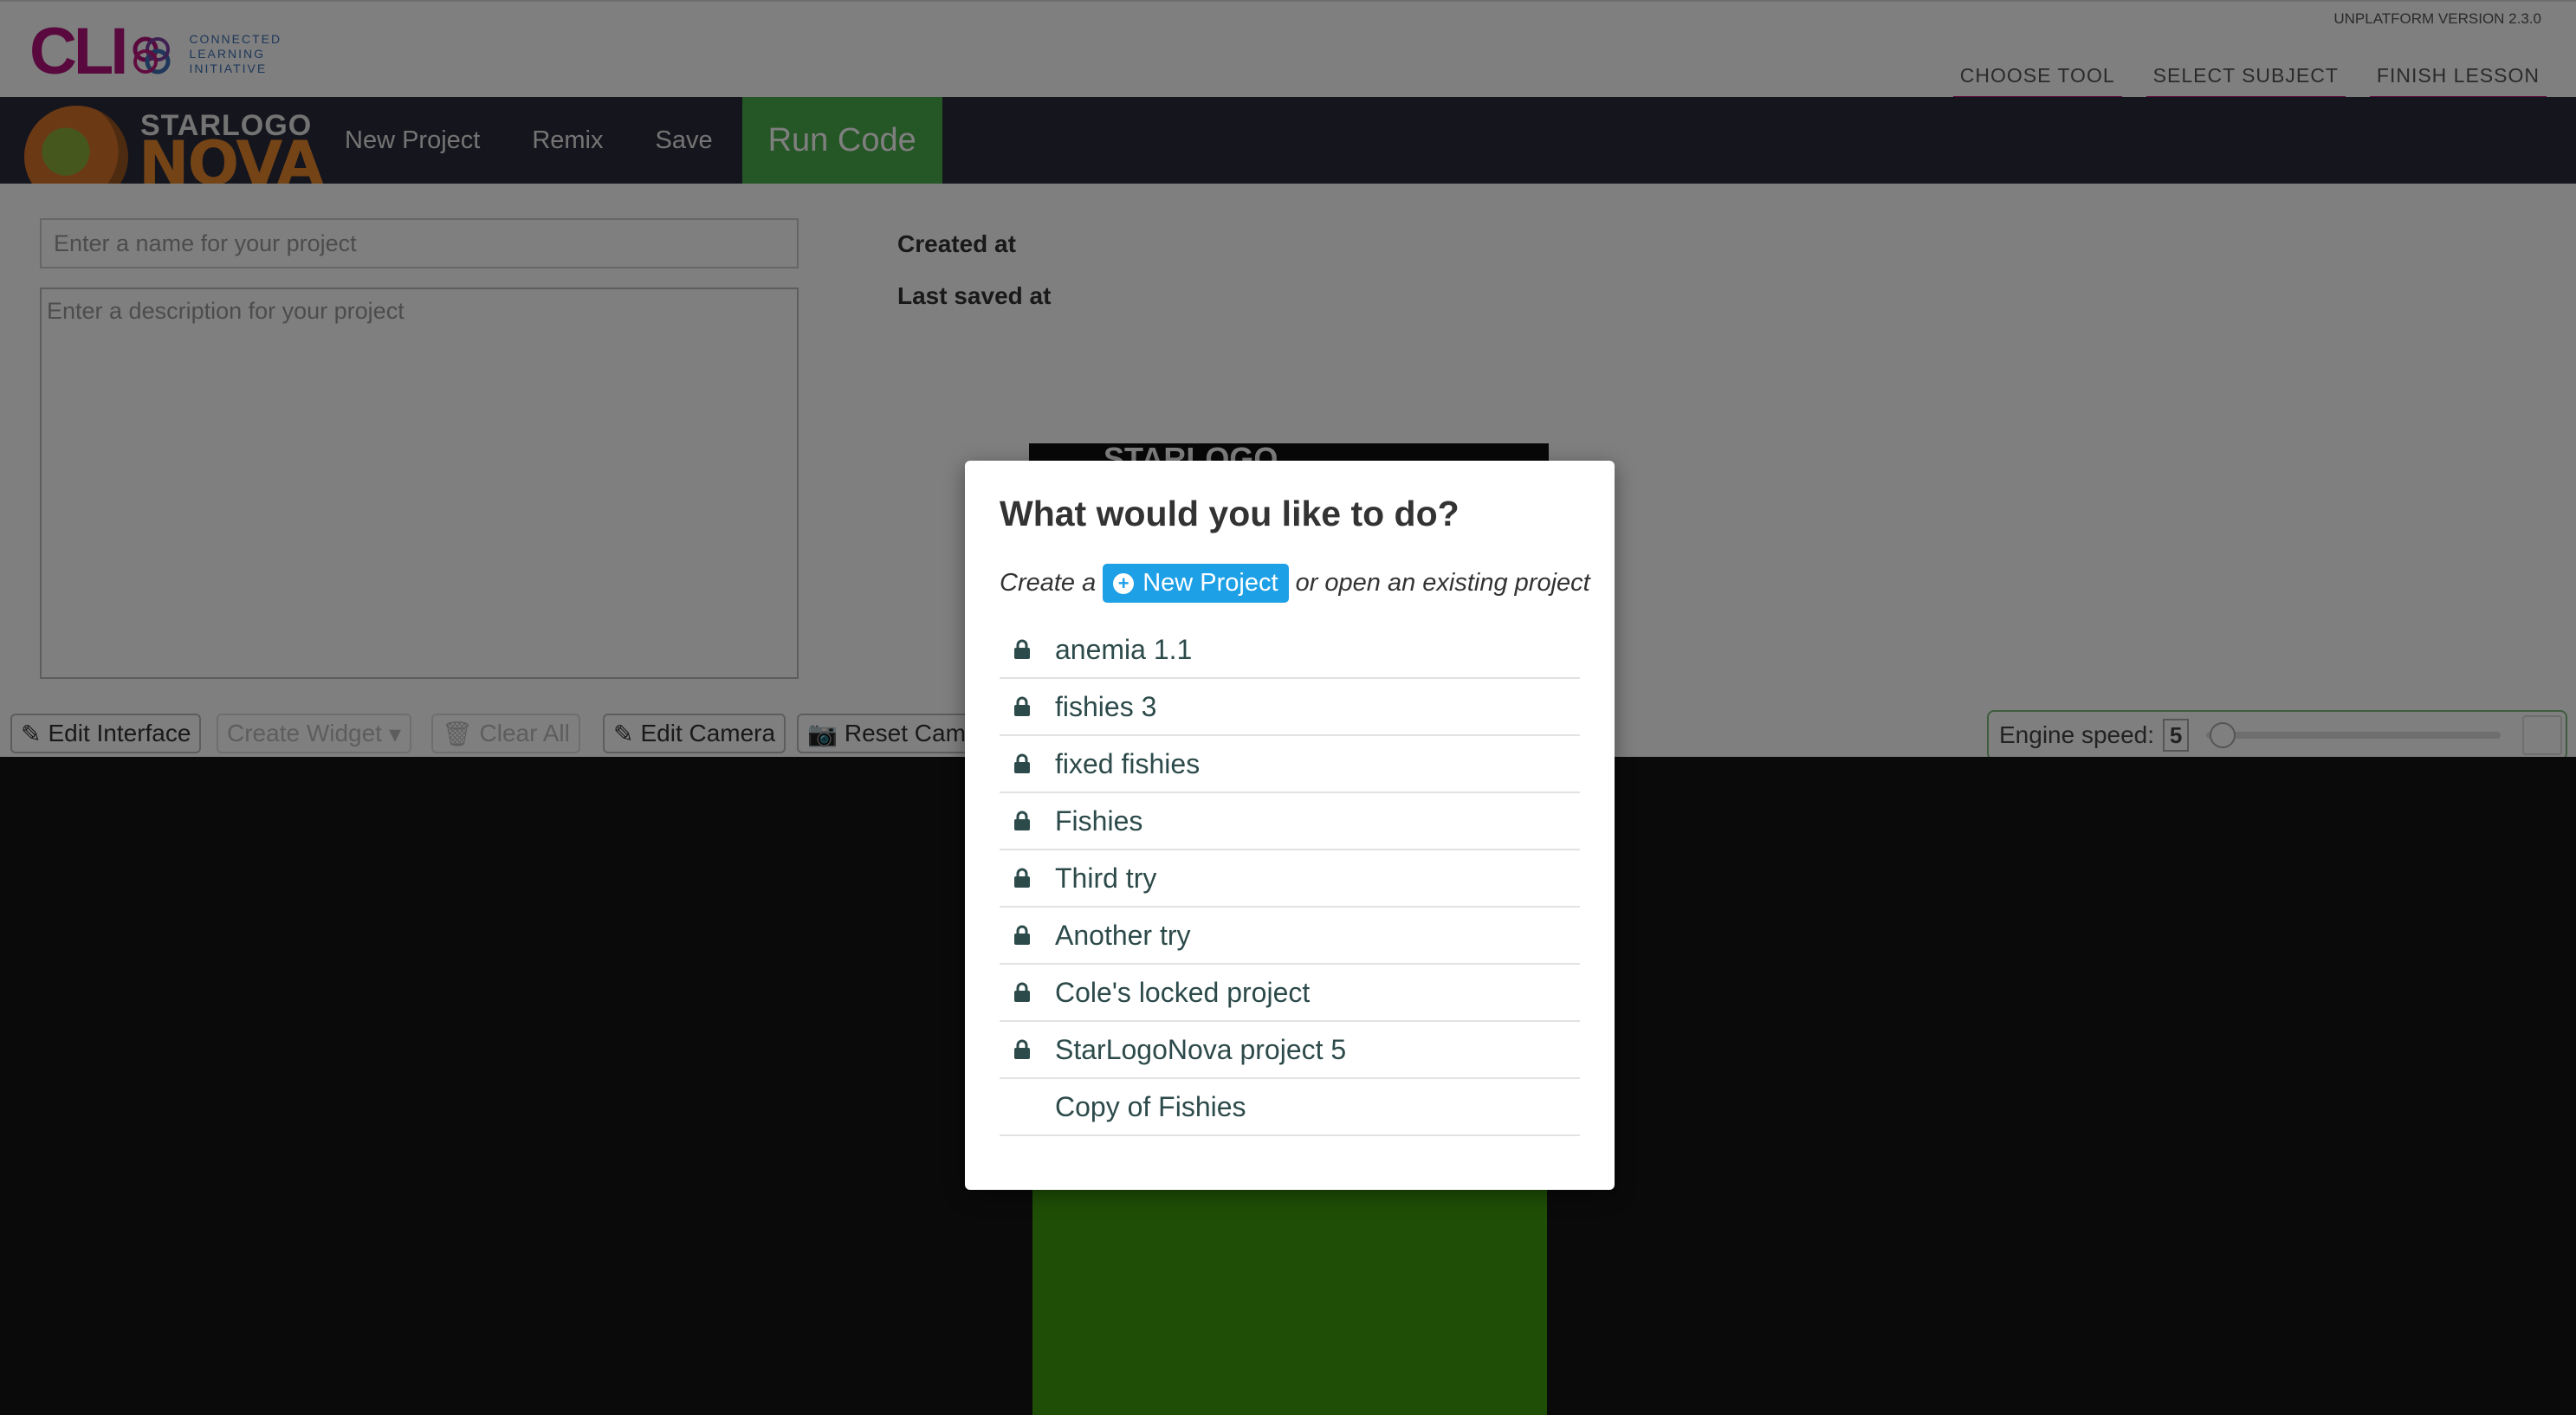 The height and width of the screenshot is (1415, 2576). Describe the element at coordinates (1099, 820) in the screenshot. I see `project-name: Fishies` at that location.